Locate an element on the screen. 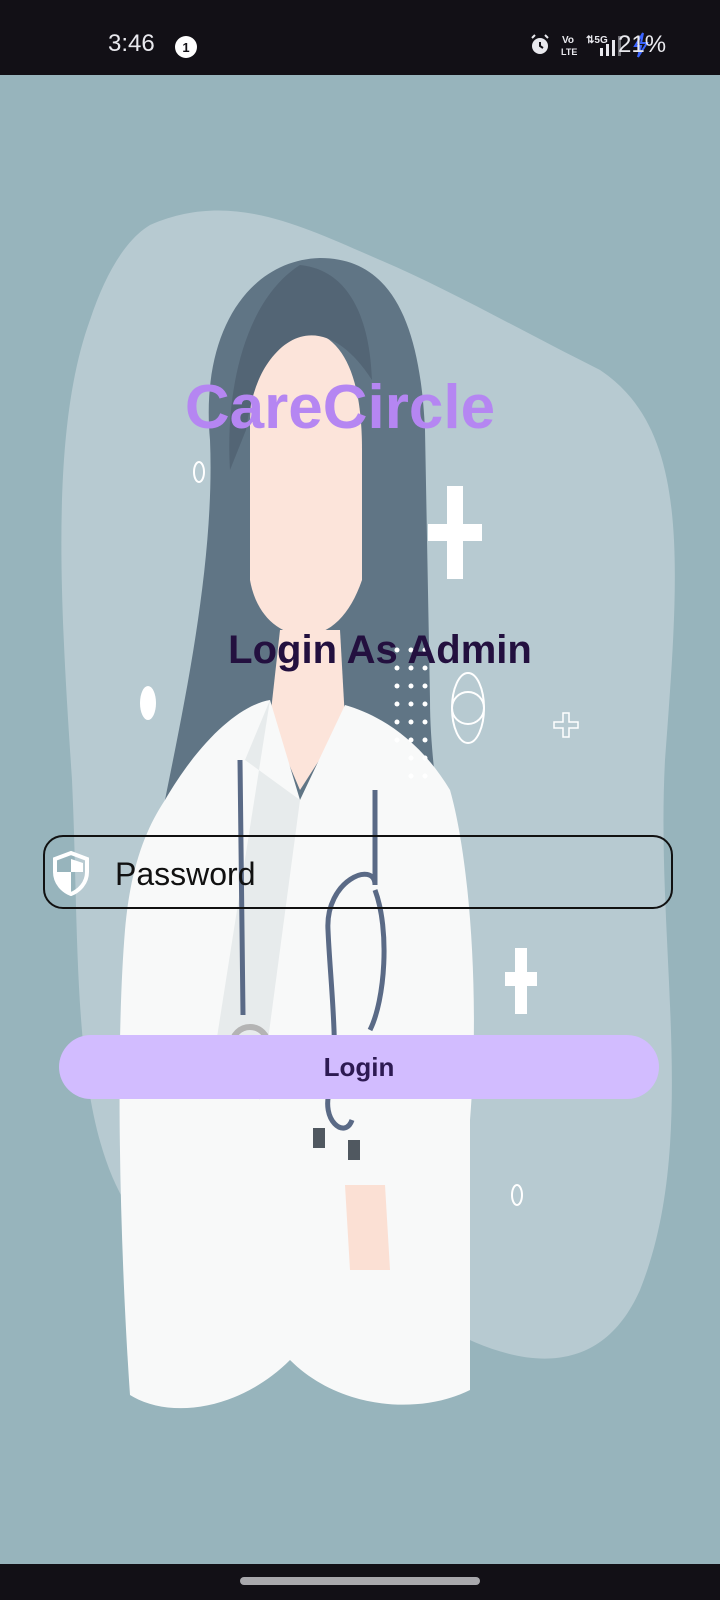 Image resolution: width=720 pixels, height=1600 pixels. navigation-bar is located at coordinates (360, 1582).